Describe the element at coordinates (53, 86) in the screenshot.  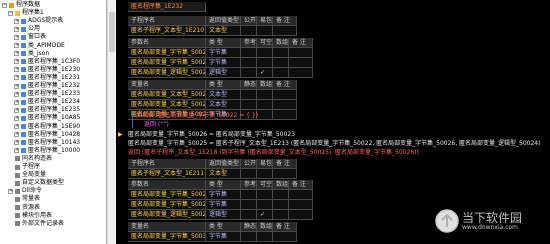
I see `tree-item: + 匿名程序集_1E232` at that location.